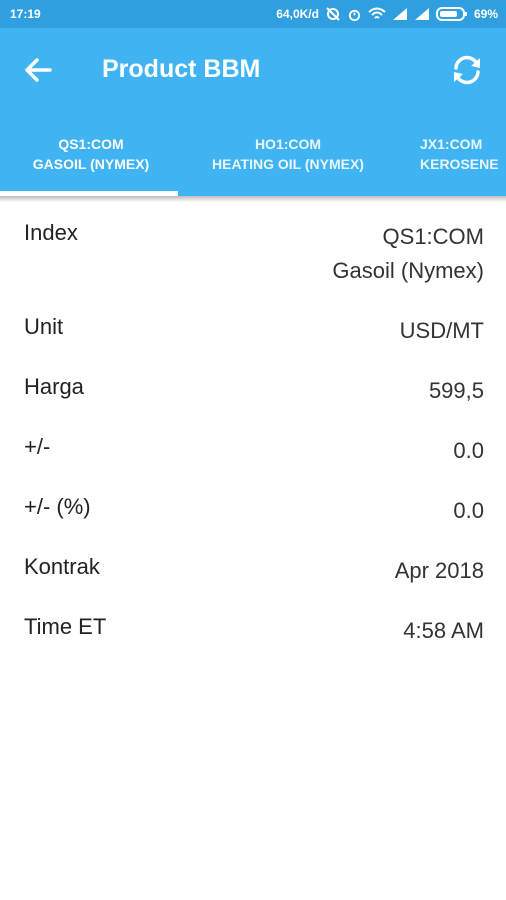  Describe the element at coordinates (253, 524) in the screenshot. I see `row-change-percent: +/- (%) 0.0` at that location.